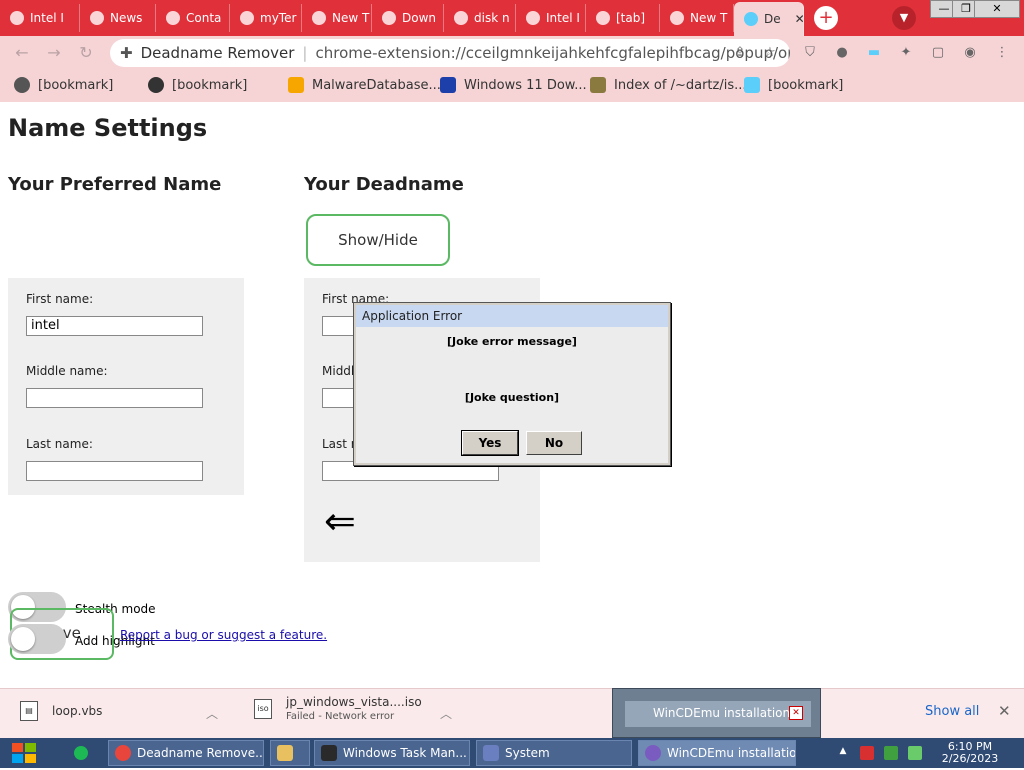  Describe the element at coordinates (340, 521) in the screenshot. I see `left-arrow-icon: ⇐` at that location.